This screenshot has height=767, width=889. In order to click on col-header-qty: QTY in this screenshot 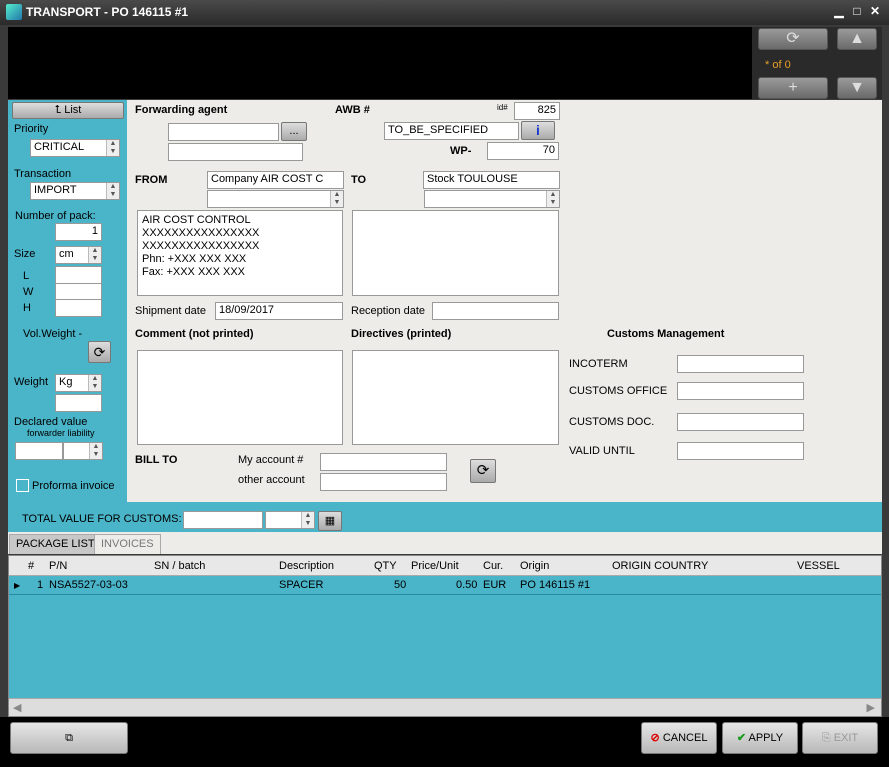, I will do `click(385, 566)`.